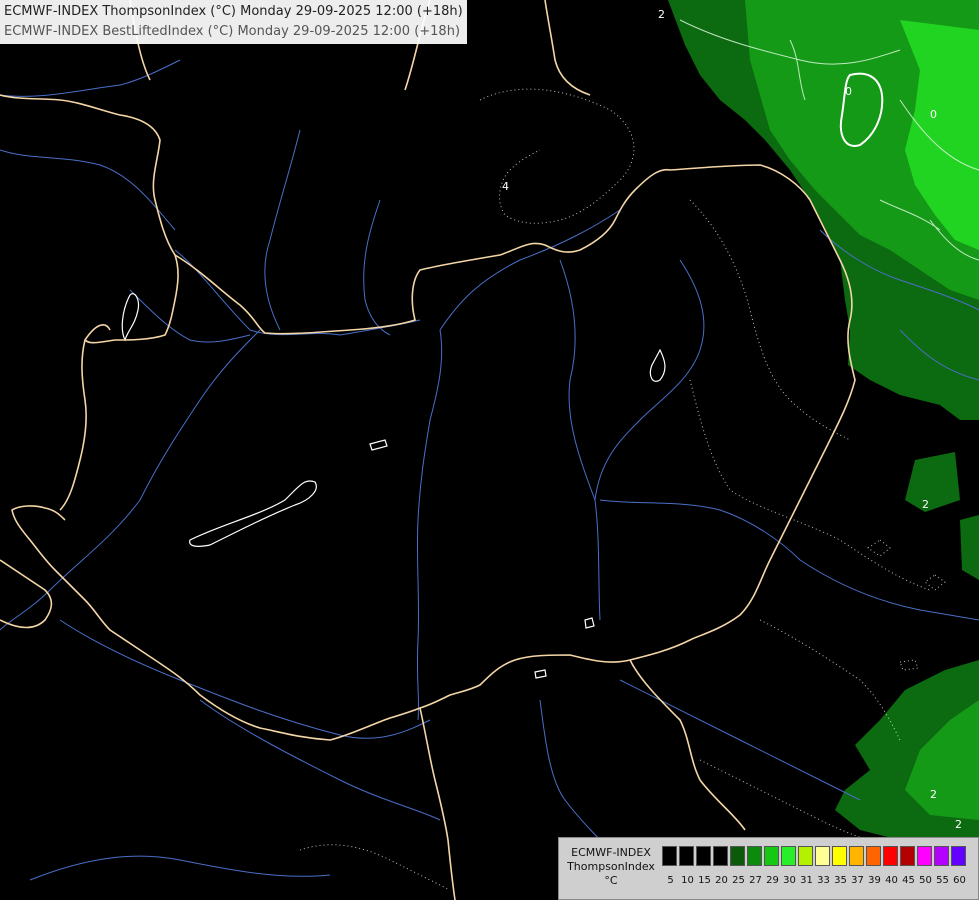  Describe the element at coordinates (815, 880) in the screenshot. I see `legend-ticks: 5 10 15 20 25 27 29 30 31 33 35 37 39 40 45 50 55 60` at that location.